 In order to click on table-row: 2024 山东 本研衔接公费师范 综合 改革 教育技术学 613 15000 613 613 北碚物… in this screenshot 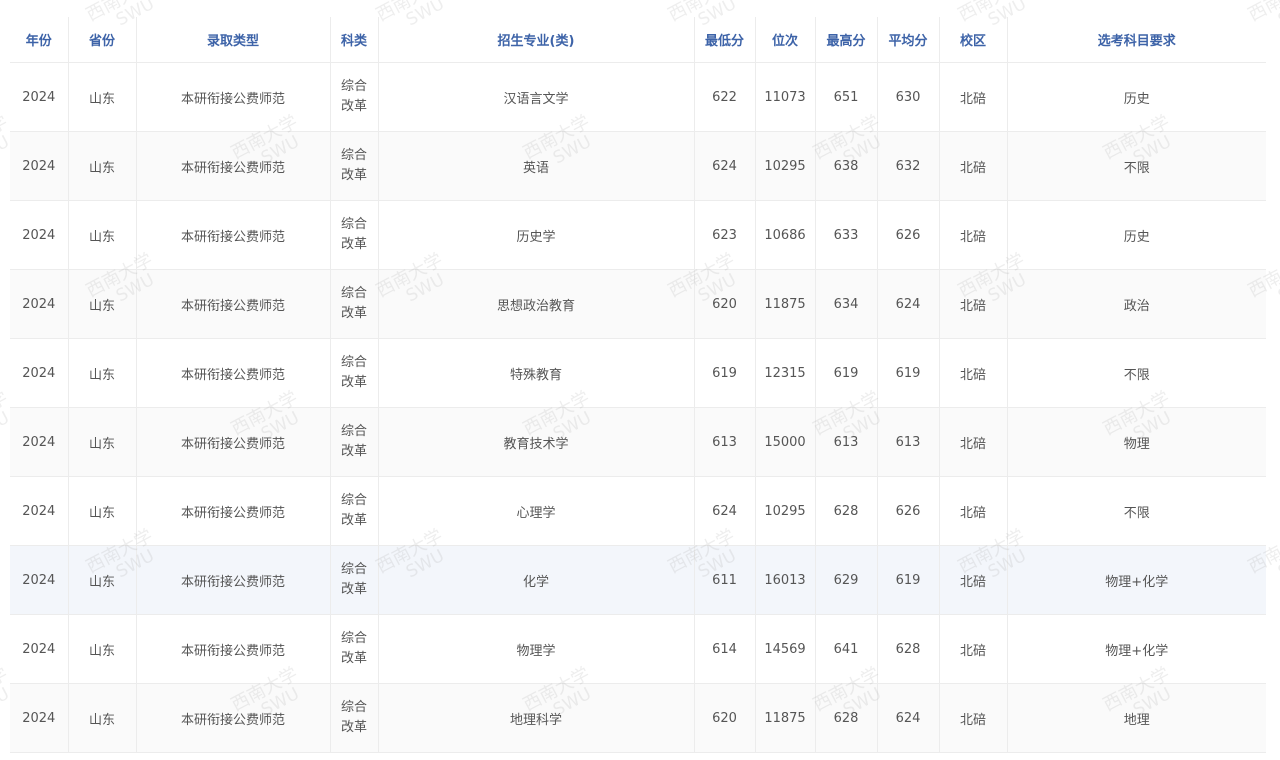, I will do `click(638, 442)`.